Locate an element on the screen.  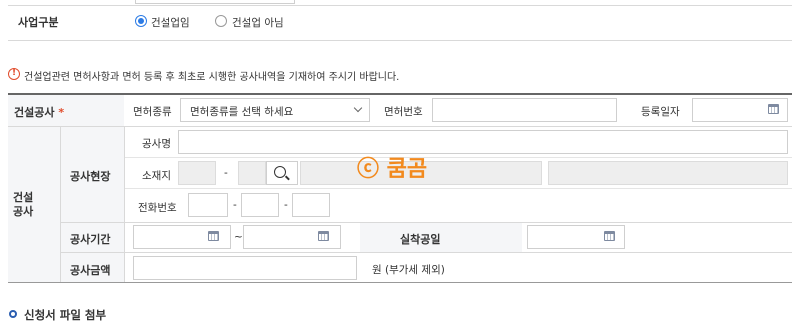
business-type-label: 사업구분 is located at coordinates (38, 22).